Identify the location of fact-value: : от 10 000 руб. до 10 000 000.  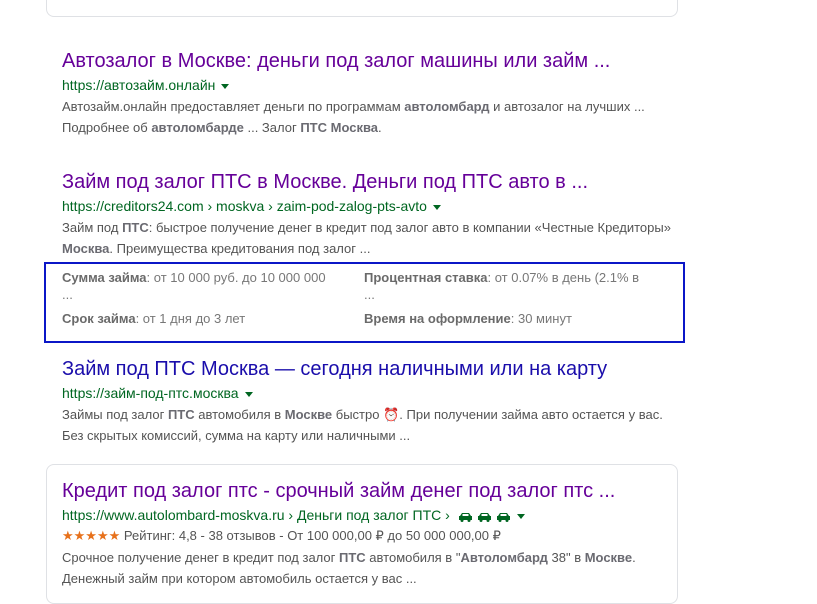
(236, 277).